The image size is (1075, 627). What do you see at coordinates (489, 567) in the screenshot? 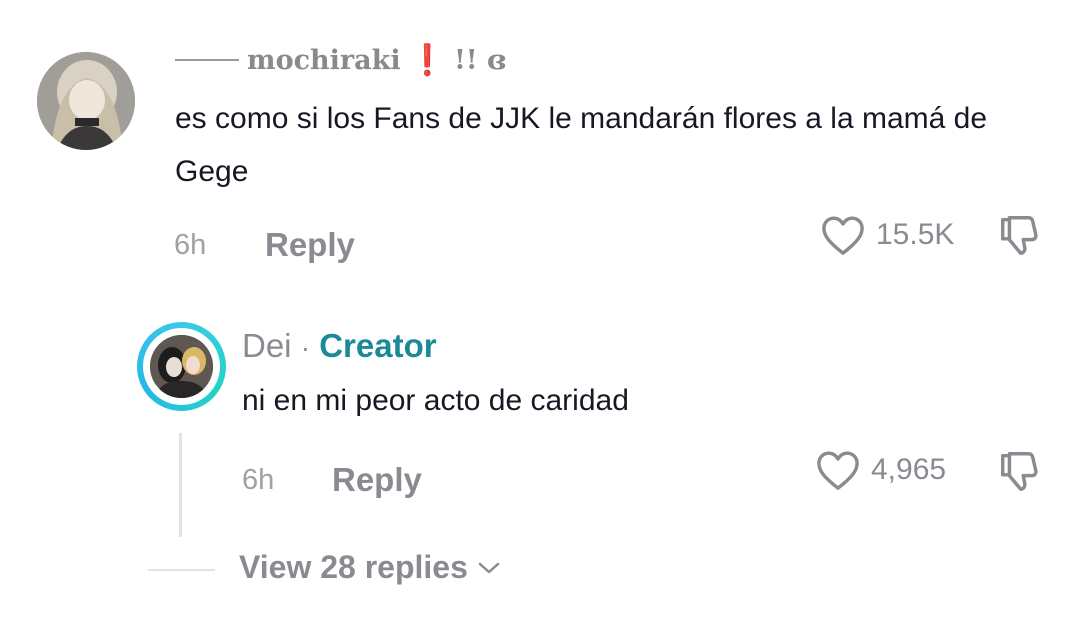
I see `chevron-down-icon` at bounding box center [489, 567].